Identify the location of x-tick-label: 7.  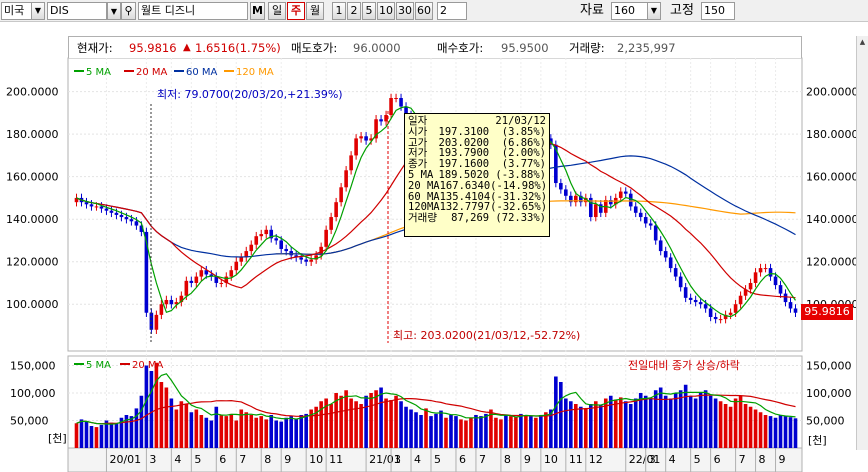
(242, 459).